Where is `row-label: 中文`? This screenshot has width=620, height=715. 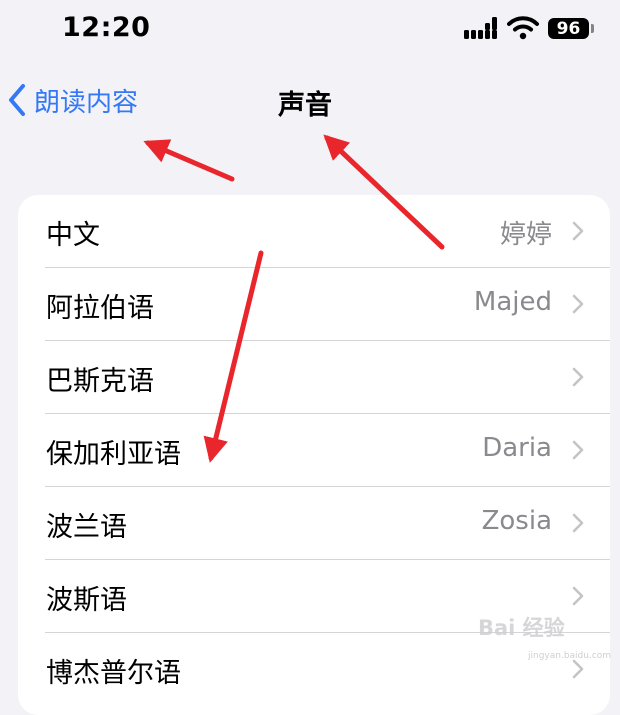
row-label: 中文 is located at coordinates (73, 235).